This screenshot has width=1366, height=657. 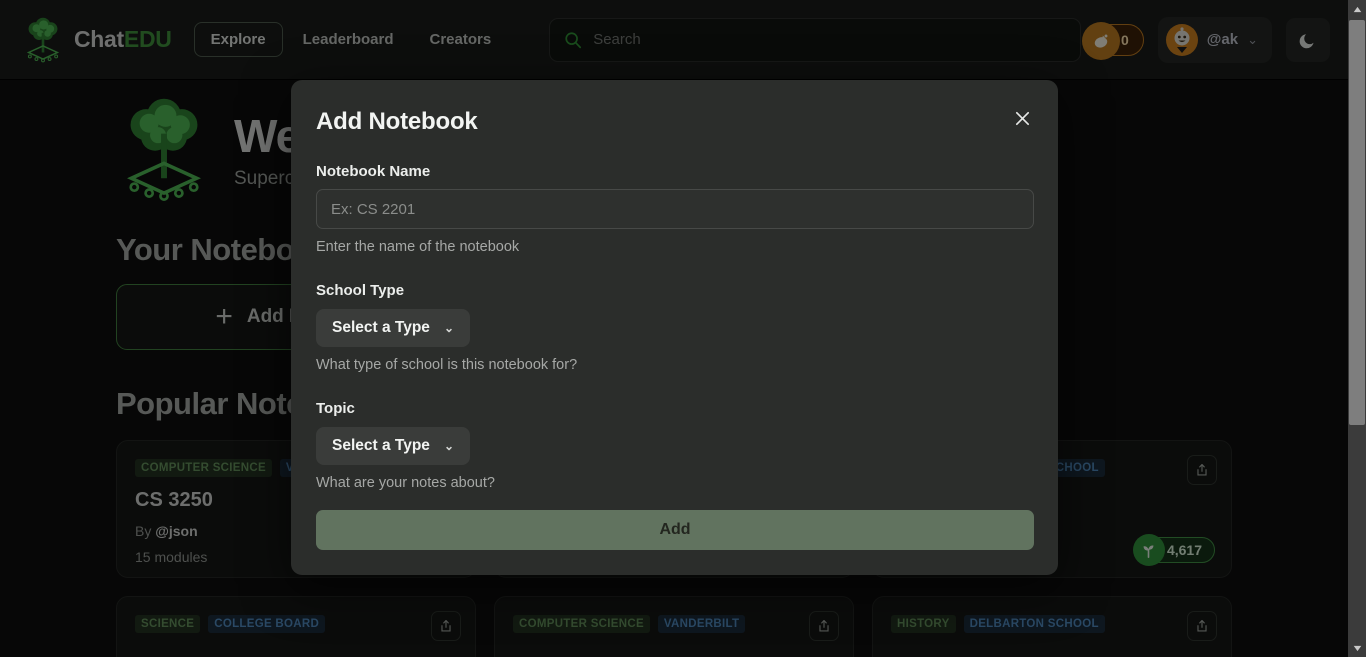 I want to click on topic-helper: What are your notes about?, so click(x=405, y=483).